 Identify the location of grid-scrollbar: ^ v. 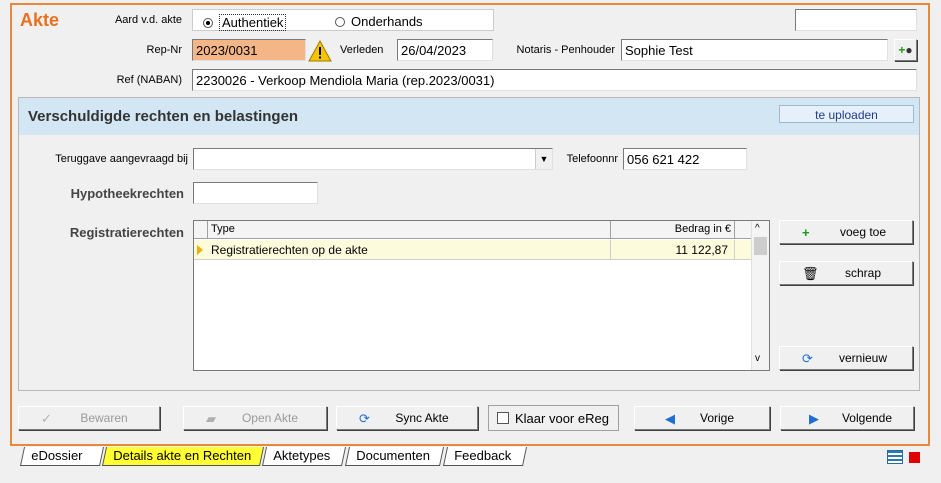
(760, 295).